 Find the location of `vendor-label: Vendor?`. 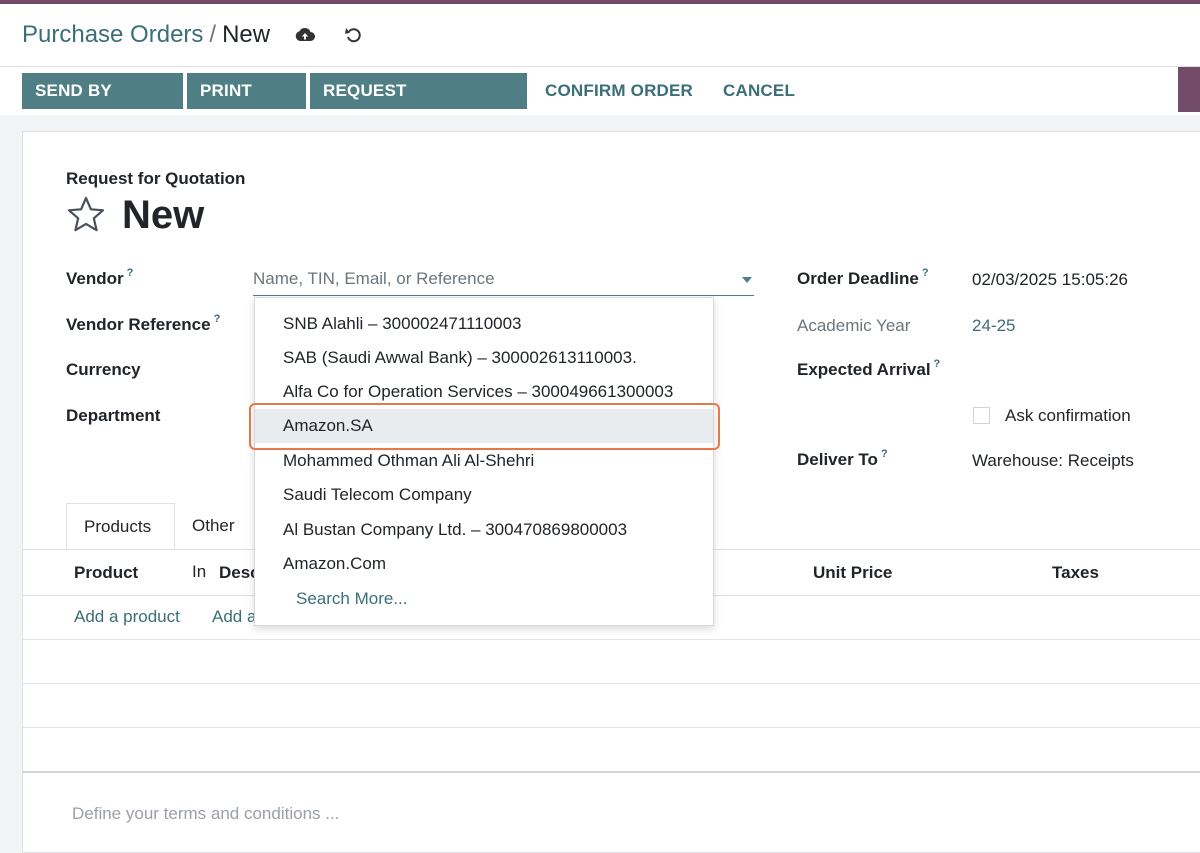

vendor-label: Vendor? is located at coordinates (100, 277).